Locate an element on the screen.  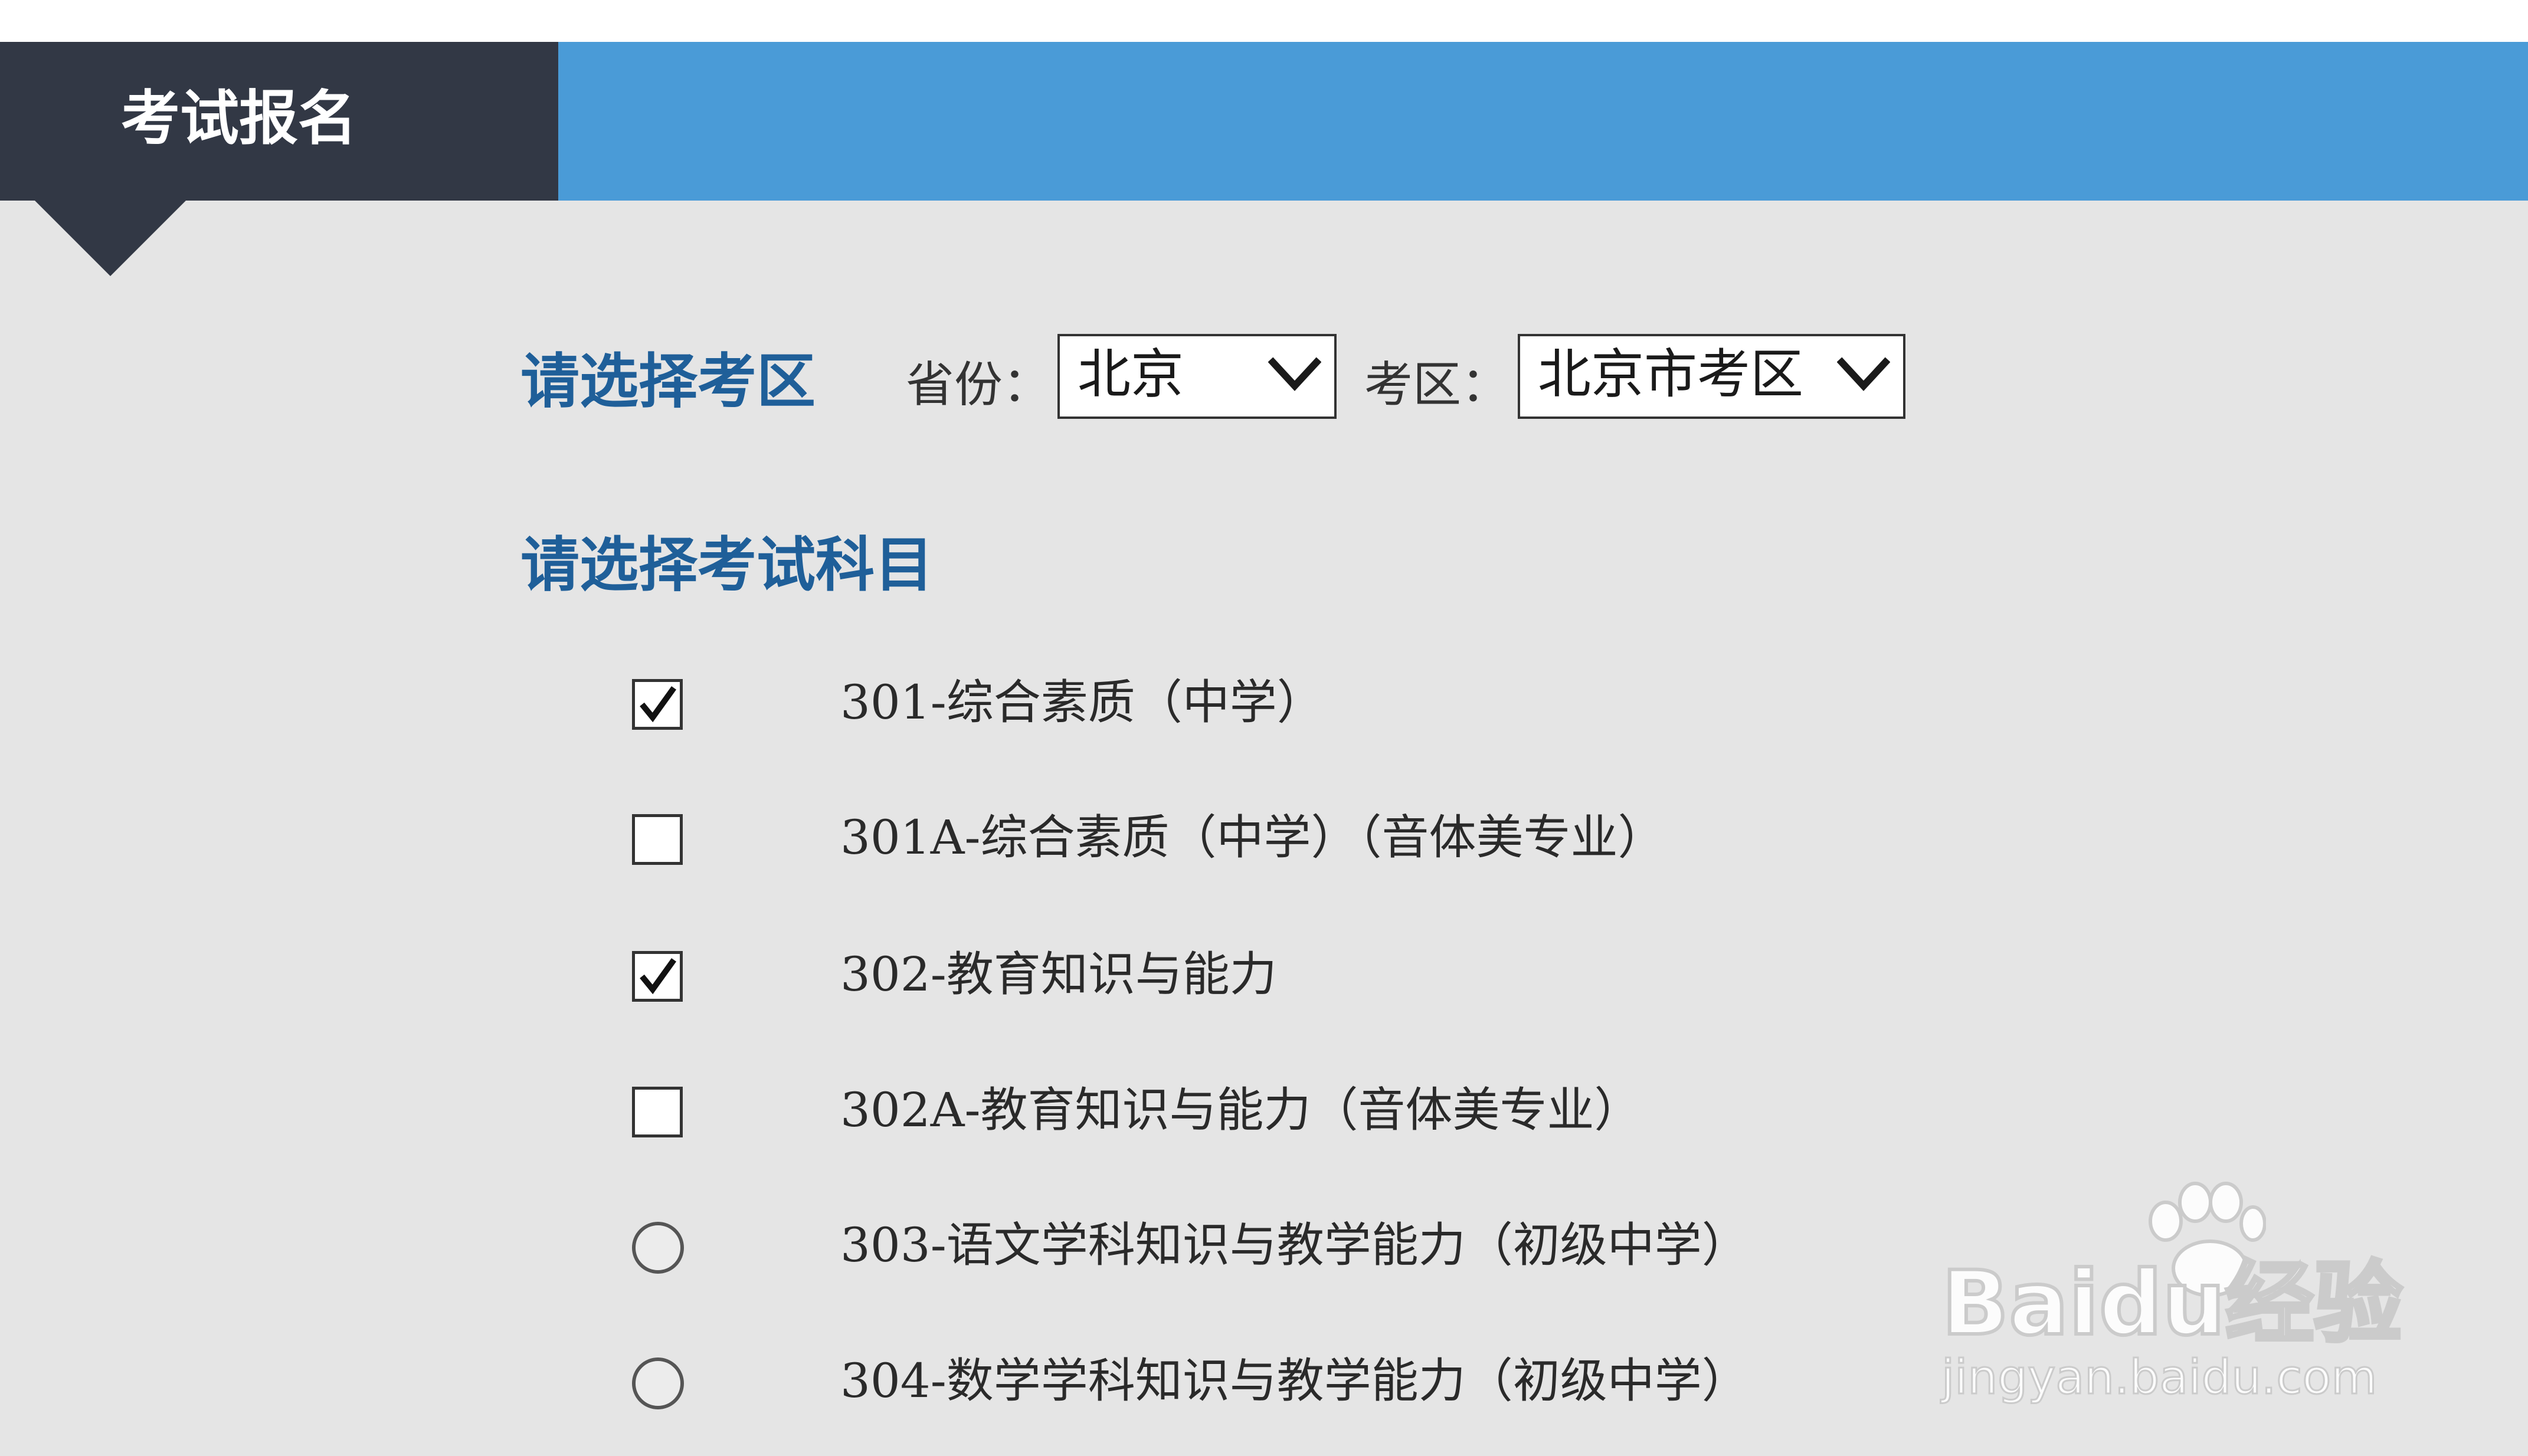
district-select-value: 北京市考区 is located at coordinates (1670, 374).